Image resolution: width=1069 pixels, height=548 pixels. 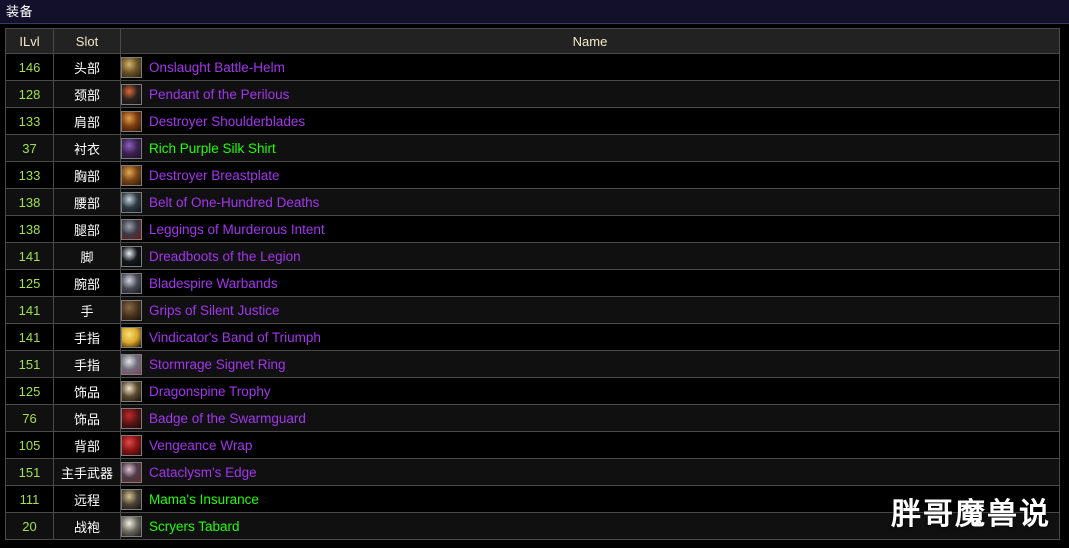 What do you see at coordinates (87, 256) in the screenshot?
I see `cell-slot: 脚` at bounding box center [87, 256].